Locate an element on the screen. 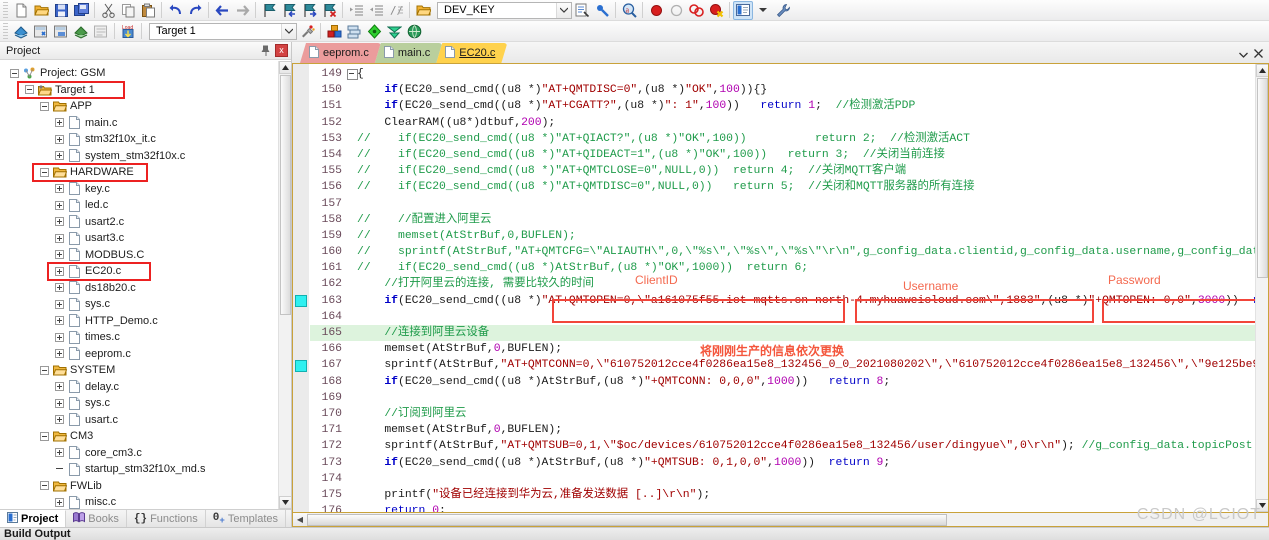 This screenshot has height=540, width=1269. batch-build-icon is located at coordinates (81, 31).